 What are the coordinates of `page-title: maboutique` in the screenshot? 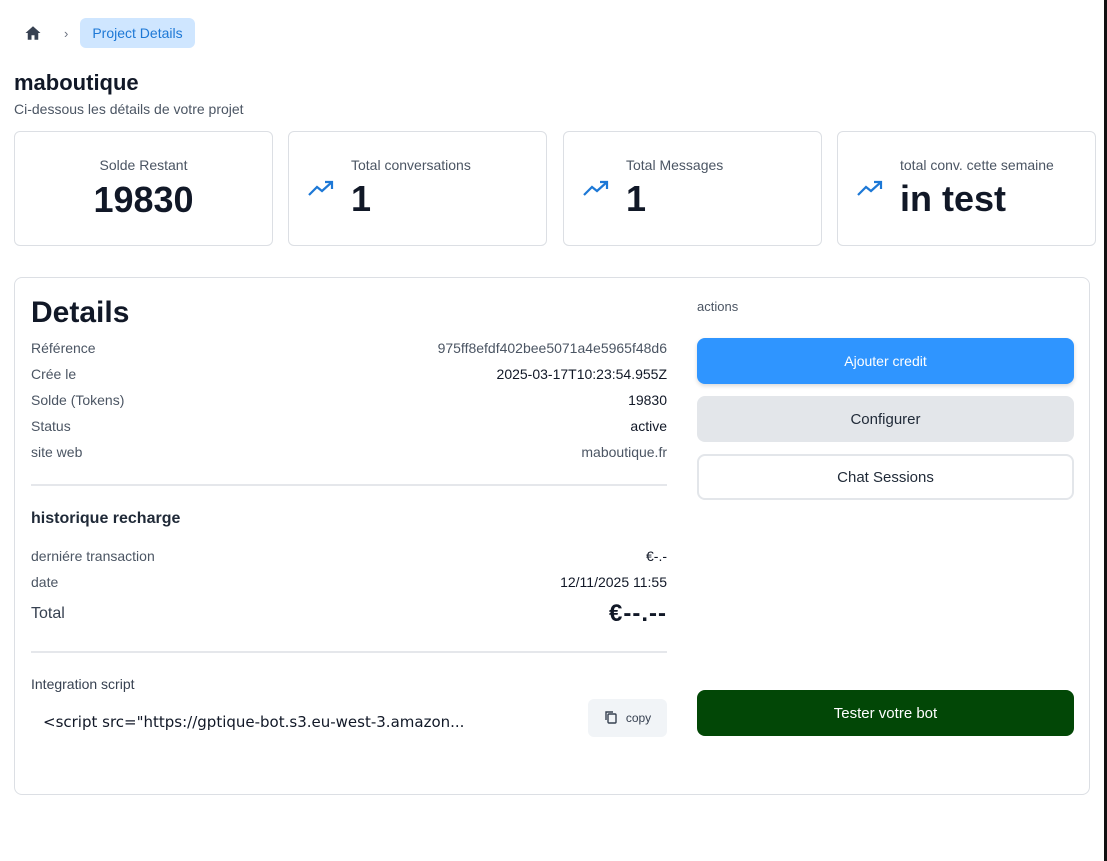 It's located at (76, 82).